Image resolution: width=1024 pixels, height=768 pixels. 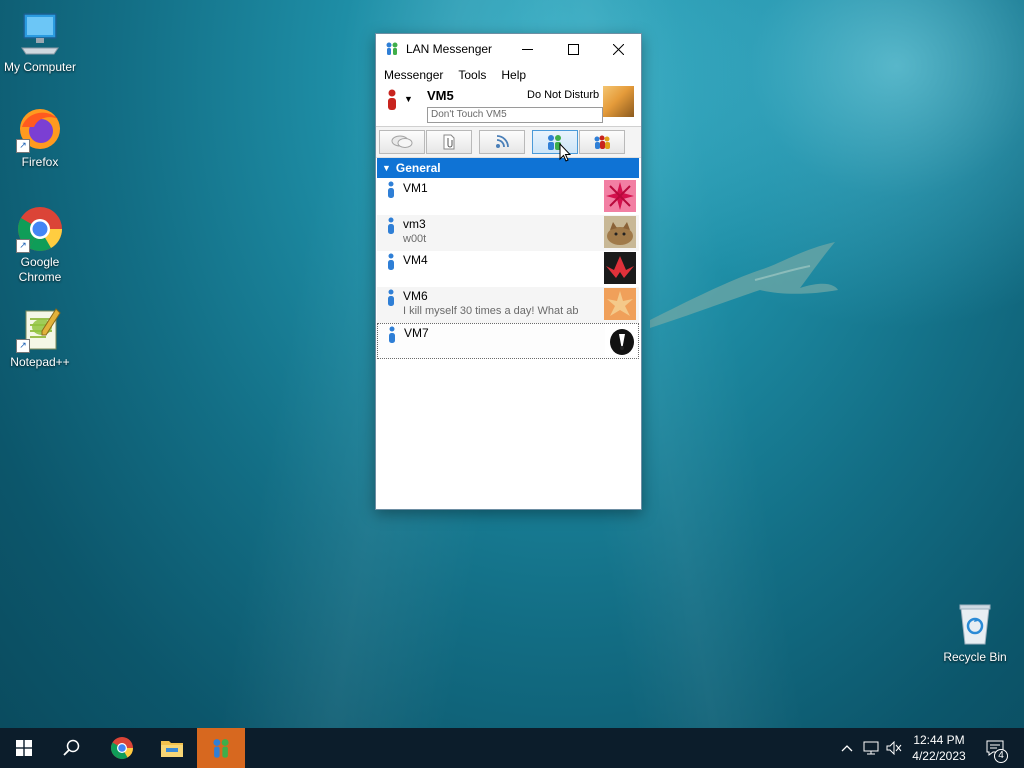 I want to click on chat-icon, so click(x=402, y=141).